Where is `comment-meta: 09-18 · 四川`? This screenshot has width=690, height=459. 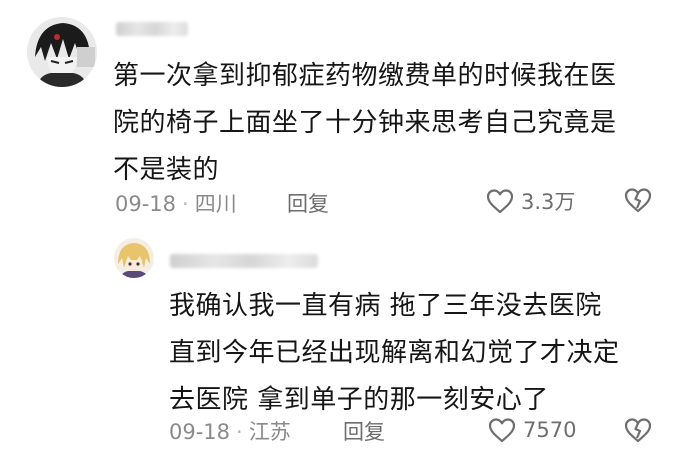 comment-meta: 09-18 · 四川 is located at coordinates (176, 204).